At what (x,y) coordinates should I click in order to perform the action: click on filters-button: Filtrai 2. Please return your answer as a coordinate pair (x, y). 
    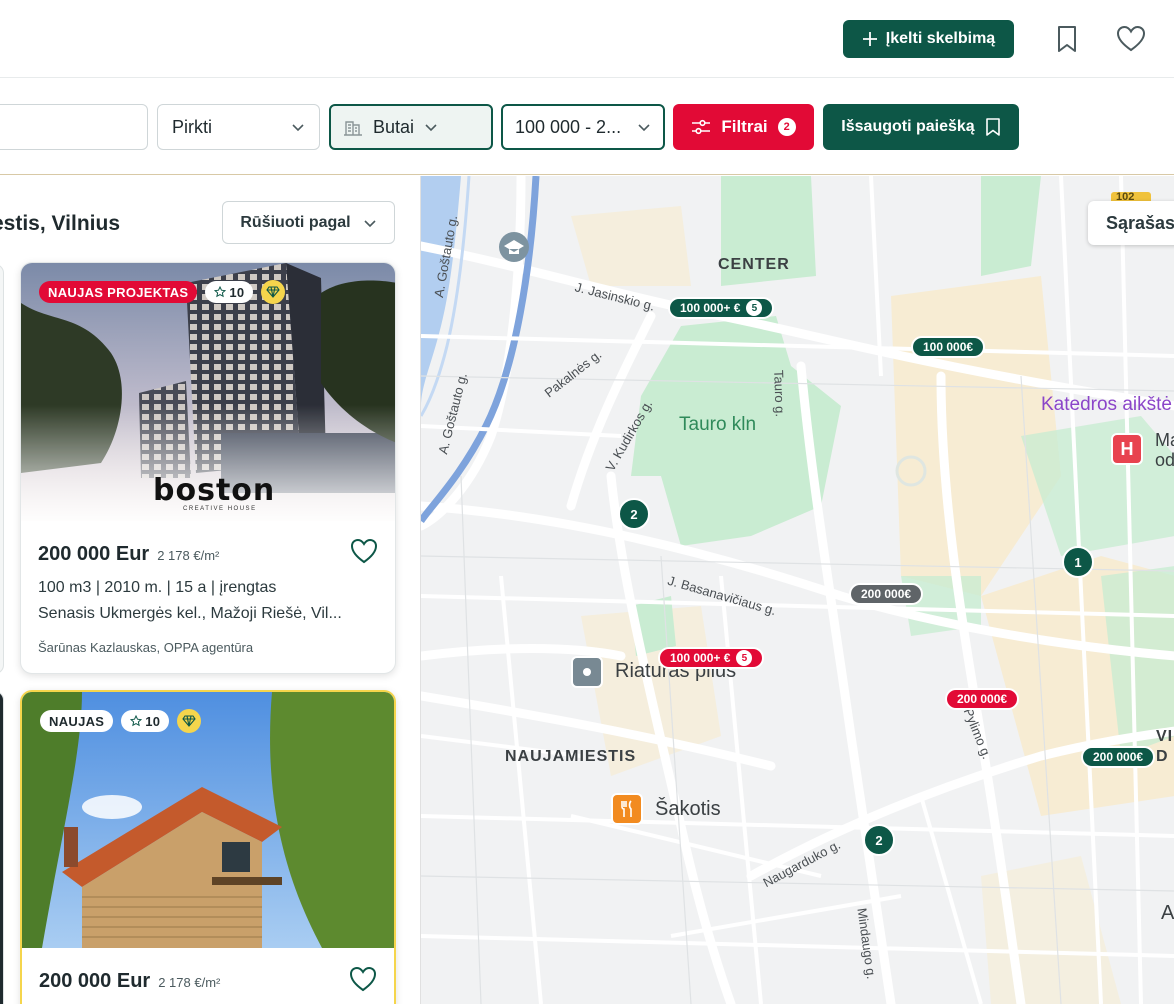
    Looking at the image, I should click on (743, 127).